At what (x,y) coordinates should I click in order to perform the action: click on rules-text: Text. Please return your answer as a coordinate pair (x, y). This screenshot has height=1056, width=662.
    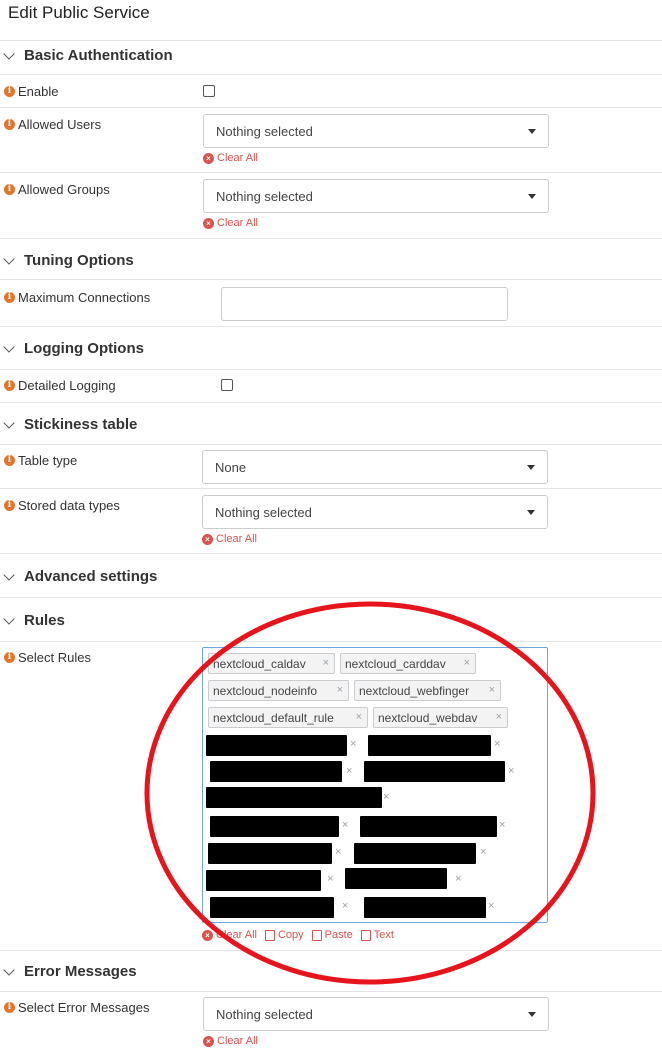
    Looking at the image, I should click on (377, 935).